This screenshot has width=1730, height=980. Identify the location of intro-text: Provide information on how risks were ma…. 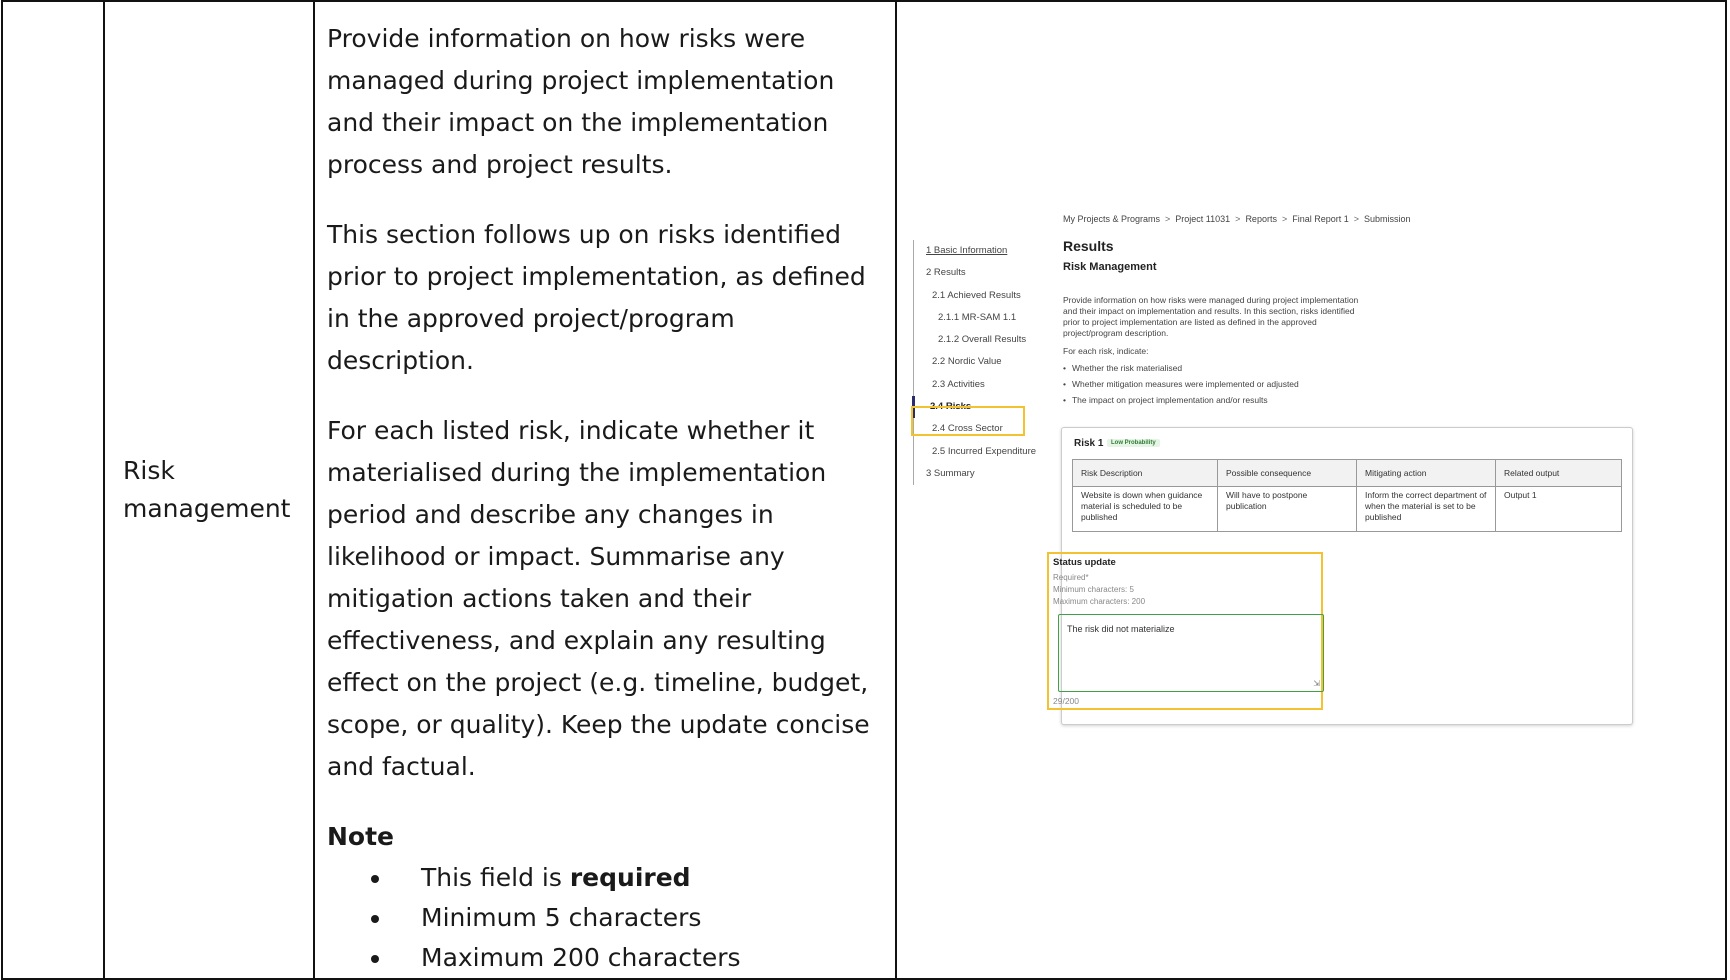
(1218, 317).